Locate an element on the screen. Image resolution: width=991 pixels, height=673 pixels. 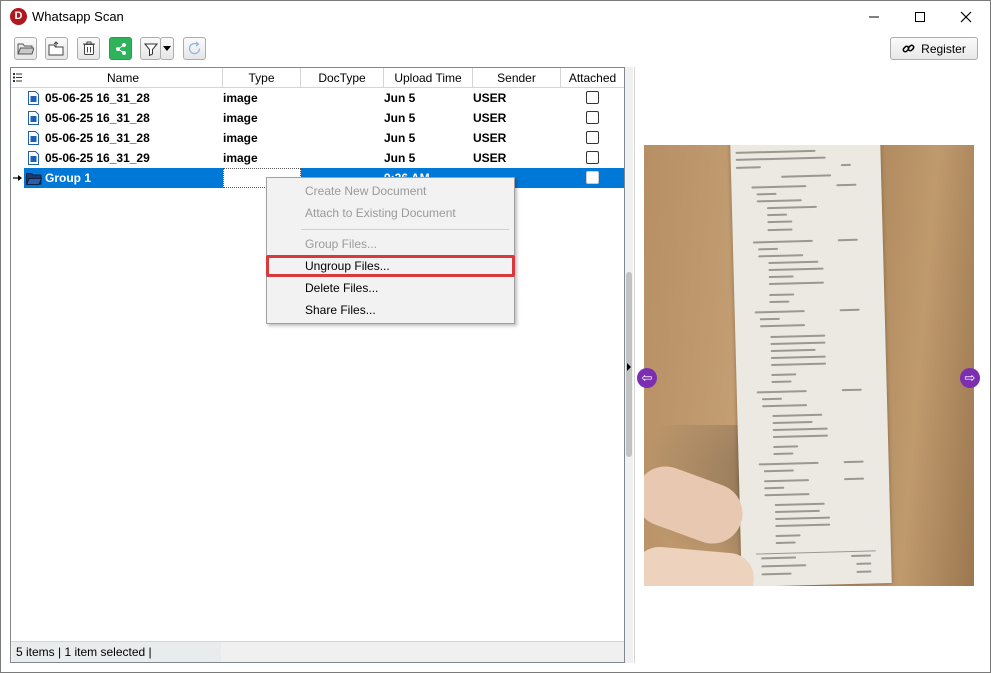
arrow-right-icon: ⇨ is located at coordinates (970, 377).